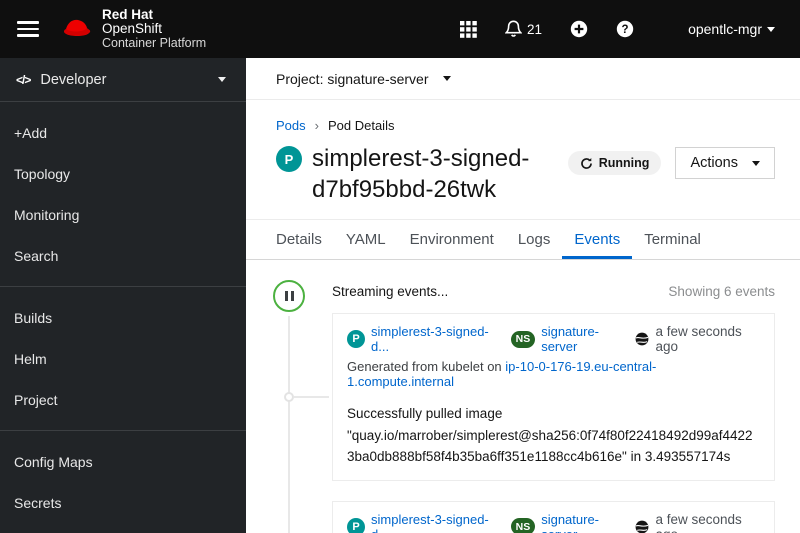  I want to click on project-selector-label: Project: signature-server, so click(352, 78).